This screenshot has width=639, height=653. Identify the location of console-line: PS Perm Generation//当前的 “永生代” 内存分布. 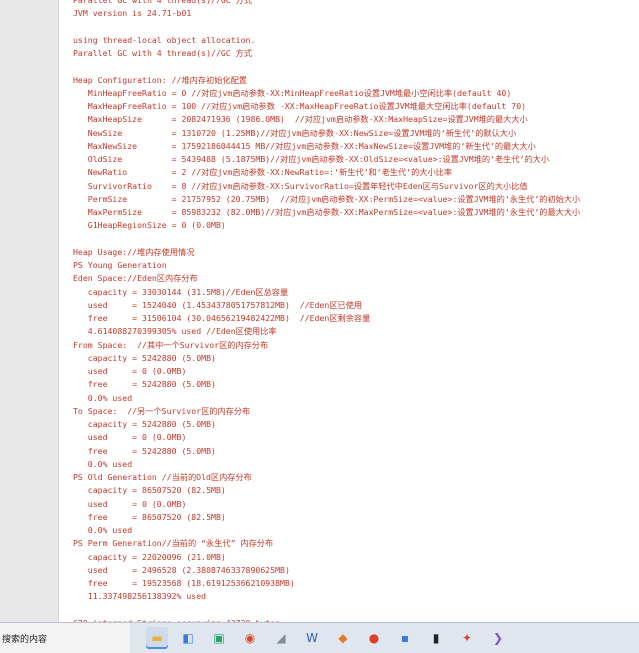
(173, 543).